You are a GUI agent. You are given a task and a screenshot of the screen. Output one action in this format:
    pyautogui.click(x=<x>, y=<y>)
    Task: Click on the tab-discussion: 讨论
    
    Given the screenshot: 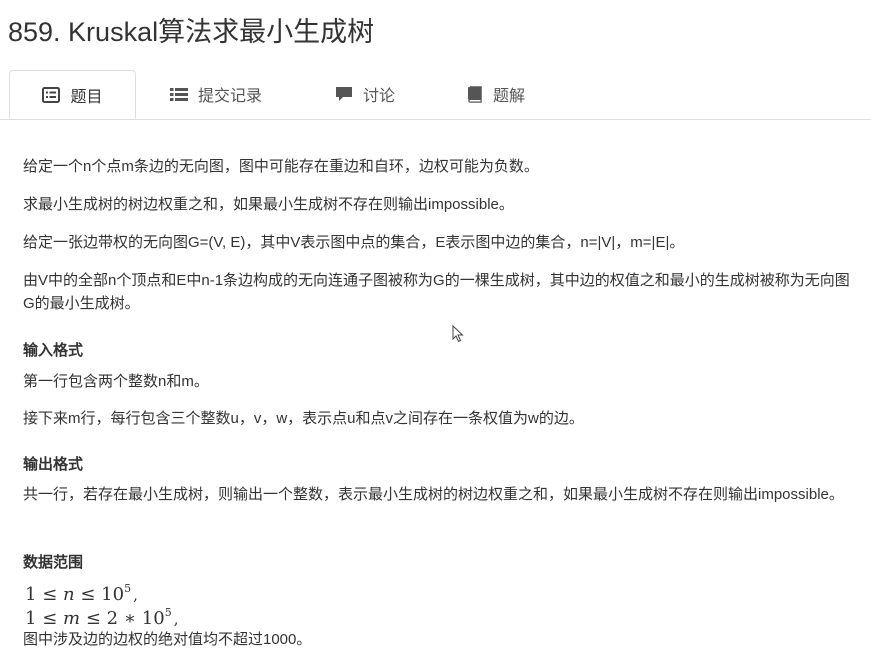 What is the action you would take?
    pyautogui.click(x=365, y=94)
    